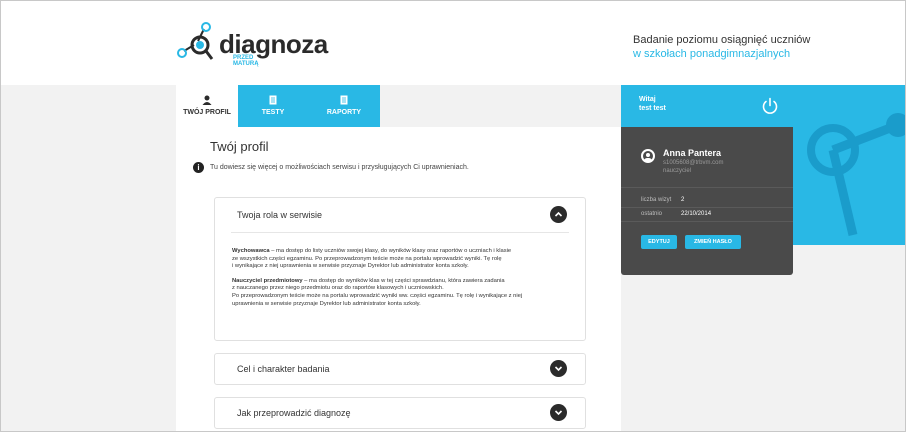 The height and width of the screenshot is (432, 906). I want to click on accordion-item-goal: Cel i charakter badania, so click(400, 369).